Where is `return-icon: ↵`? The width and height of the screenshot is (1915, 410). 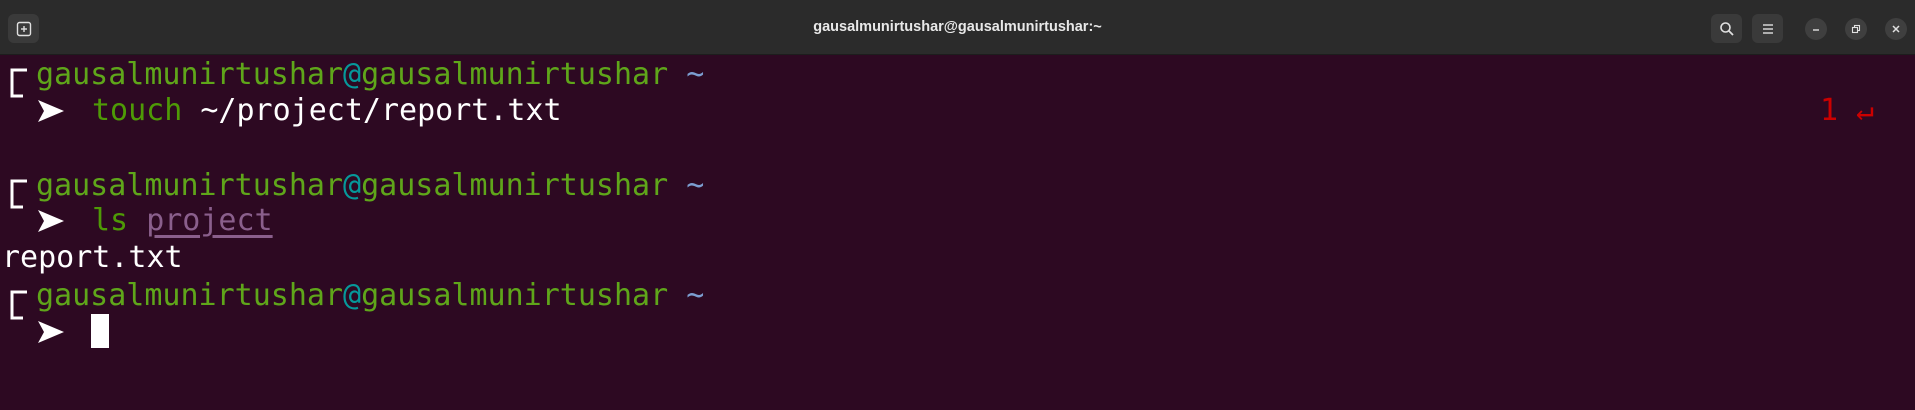 return-icon: ↵ is located at coordinates (1865, 110).